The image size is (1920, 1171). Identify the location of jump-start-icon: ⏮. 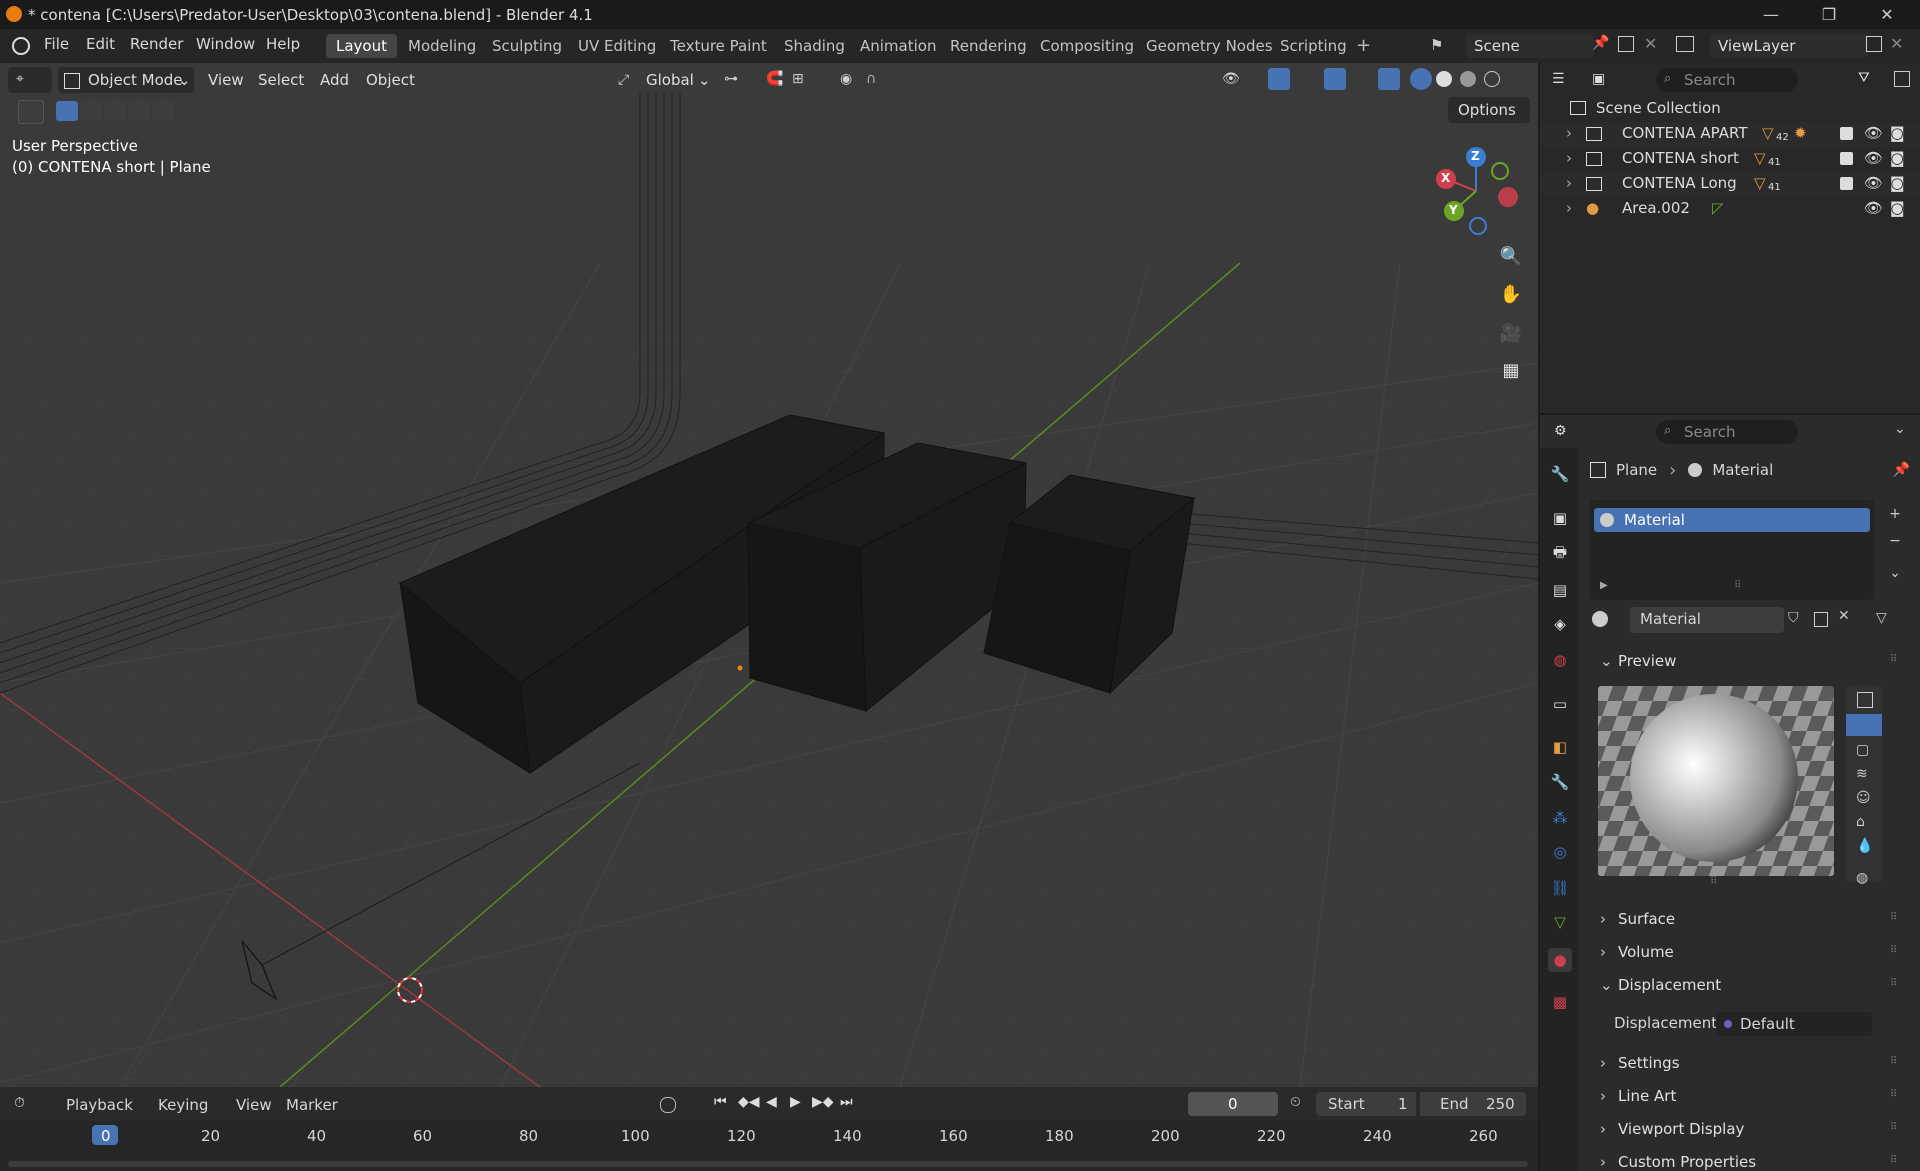
(720, 1102).